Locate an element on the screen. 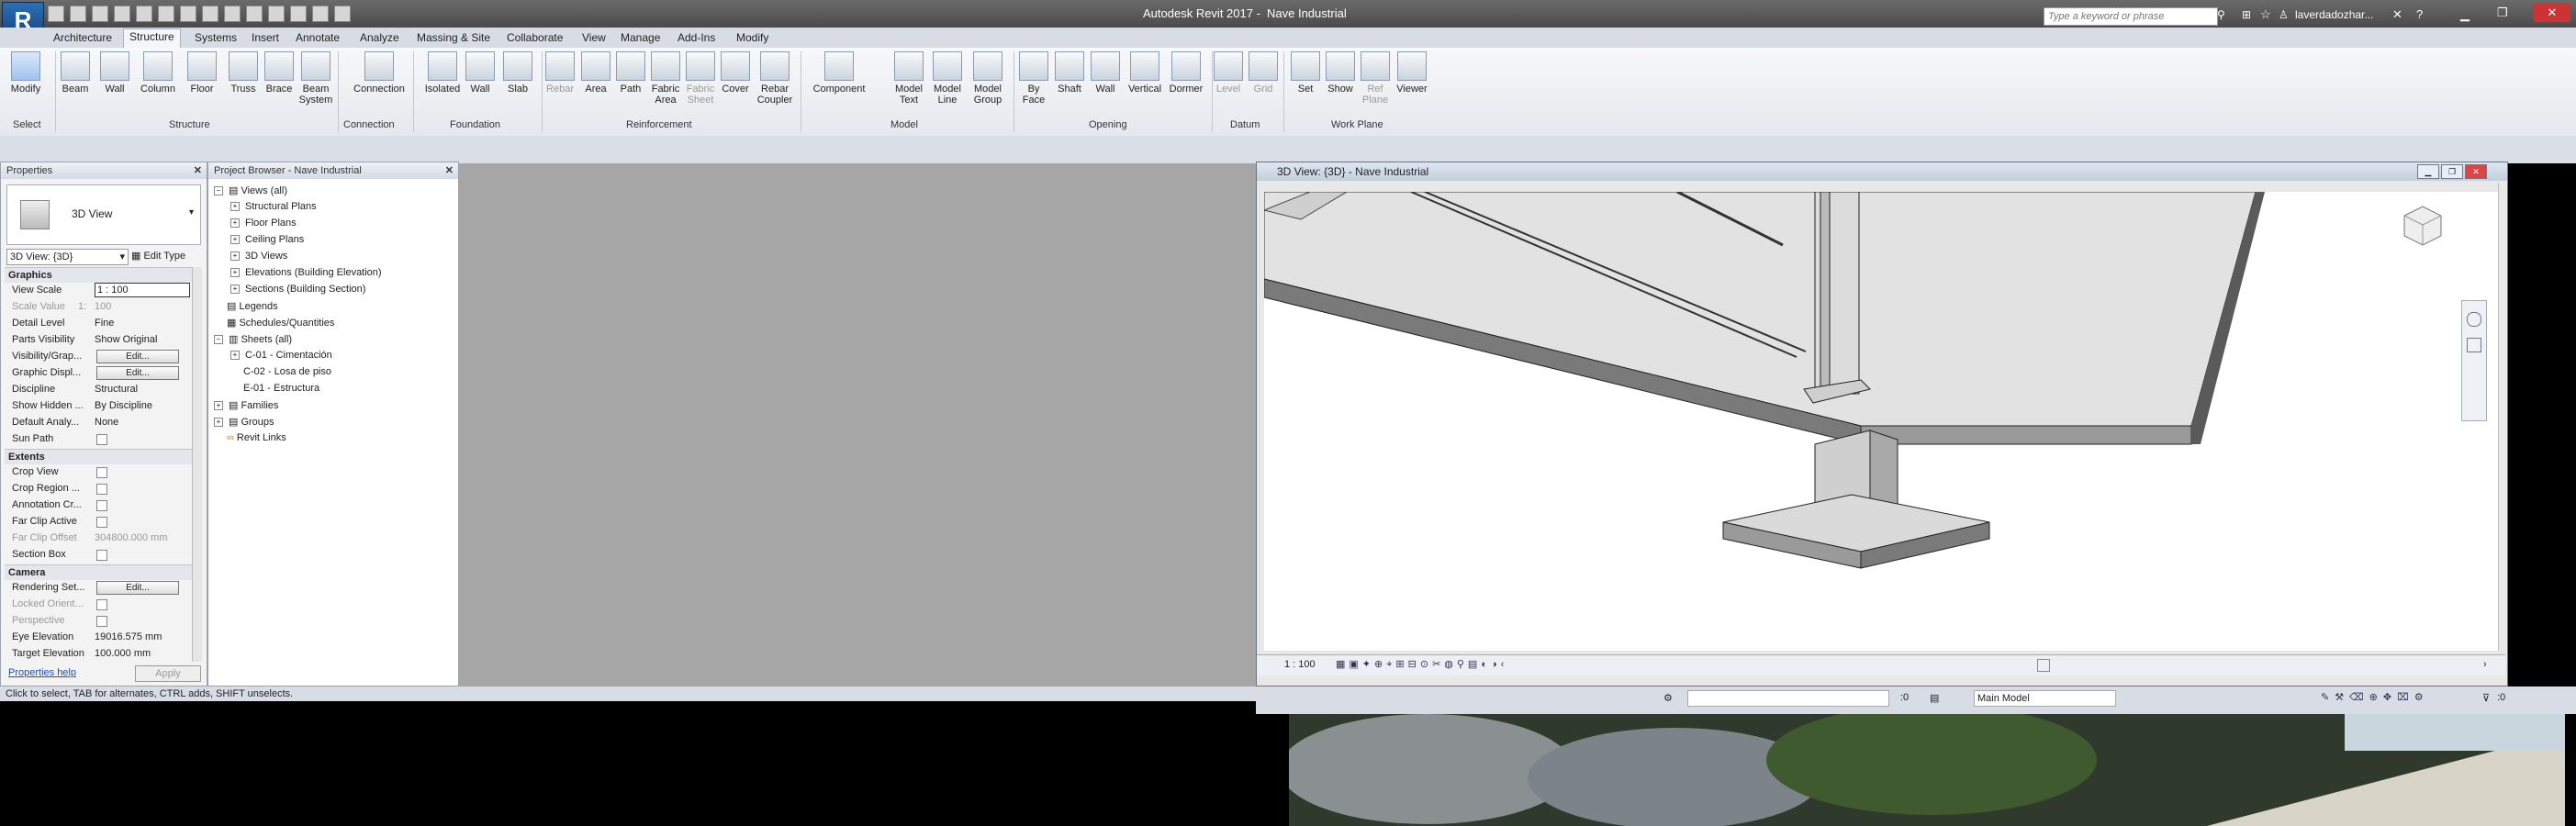  isolated-button: Isolated is located at coordinates (442, 73).